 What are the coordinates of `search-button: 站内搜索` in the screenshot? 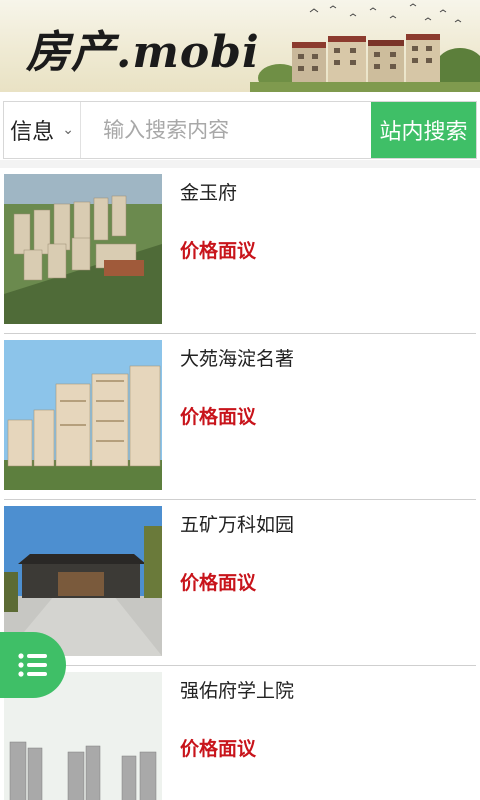 It's located at (423, 130).